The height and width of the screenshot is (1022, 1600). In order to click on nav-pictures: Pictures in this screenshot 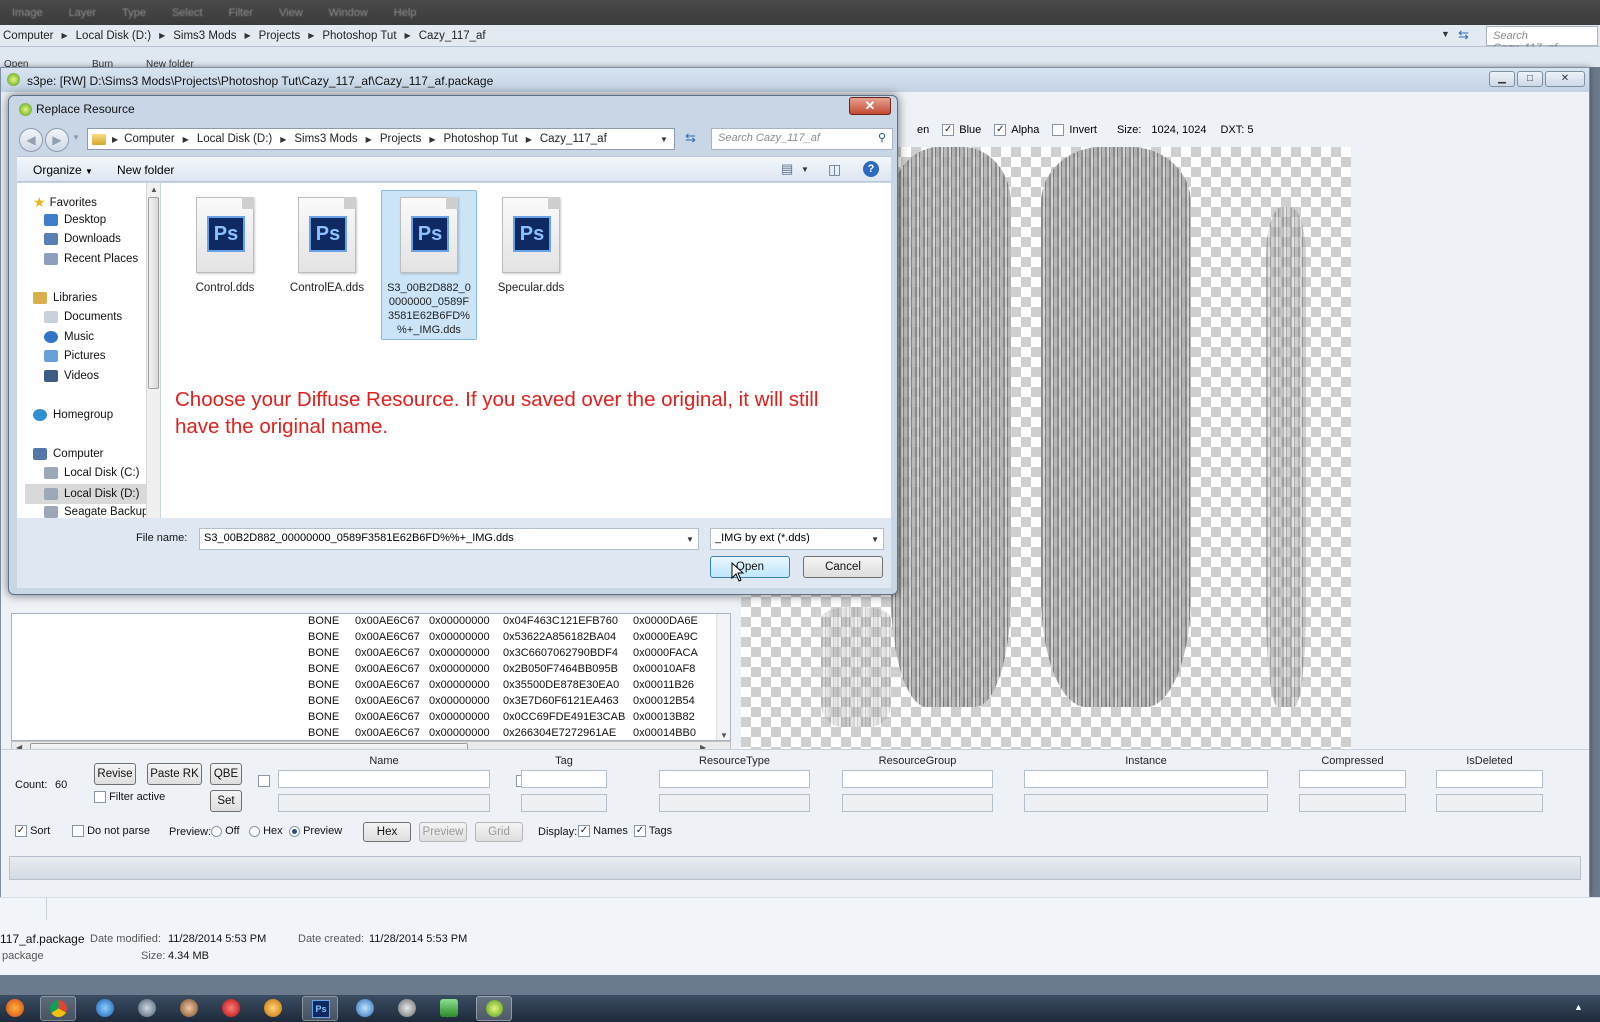, I will do `click(75, 356)`.